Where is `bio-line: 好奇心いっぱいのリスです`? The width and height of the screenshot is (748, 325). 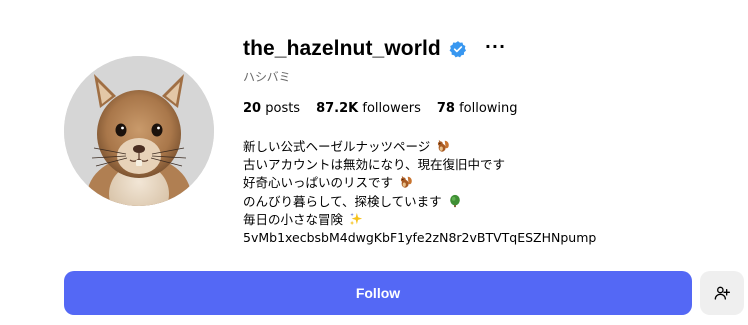 bio-line: 好奇心いっぱいのリスです is located at coordinates (483, 183).